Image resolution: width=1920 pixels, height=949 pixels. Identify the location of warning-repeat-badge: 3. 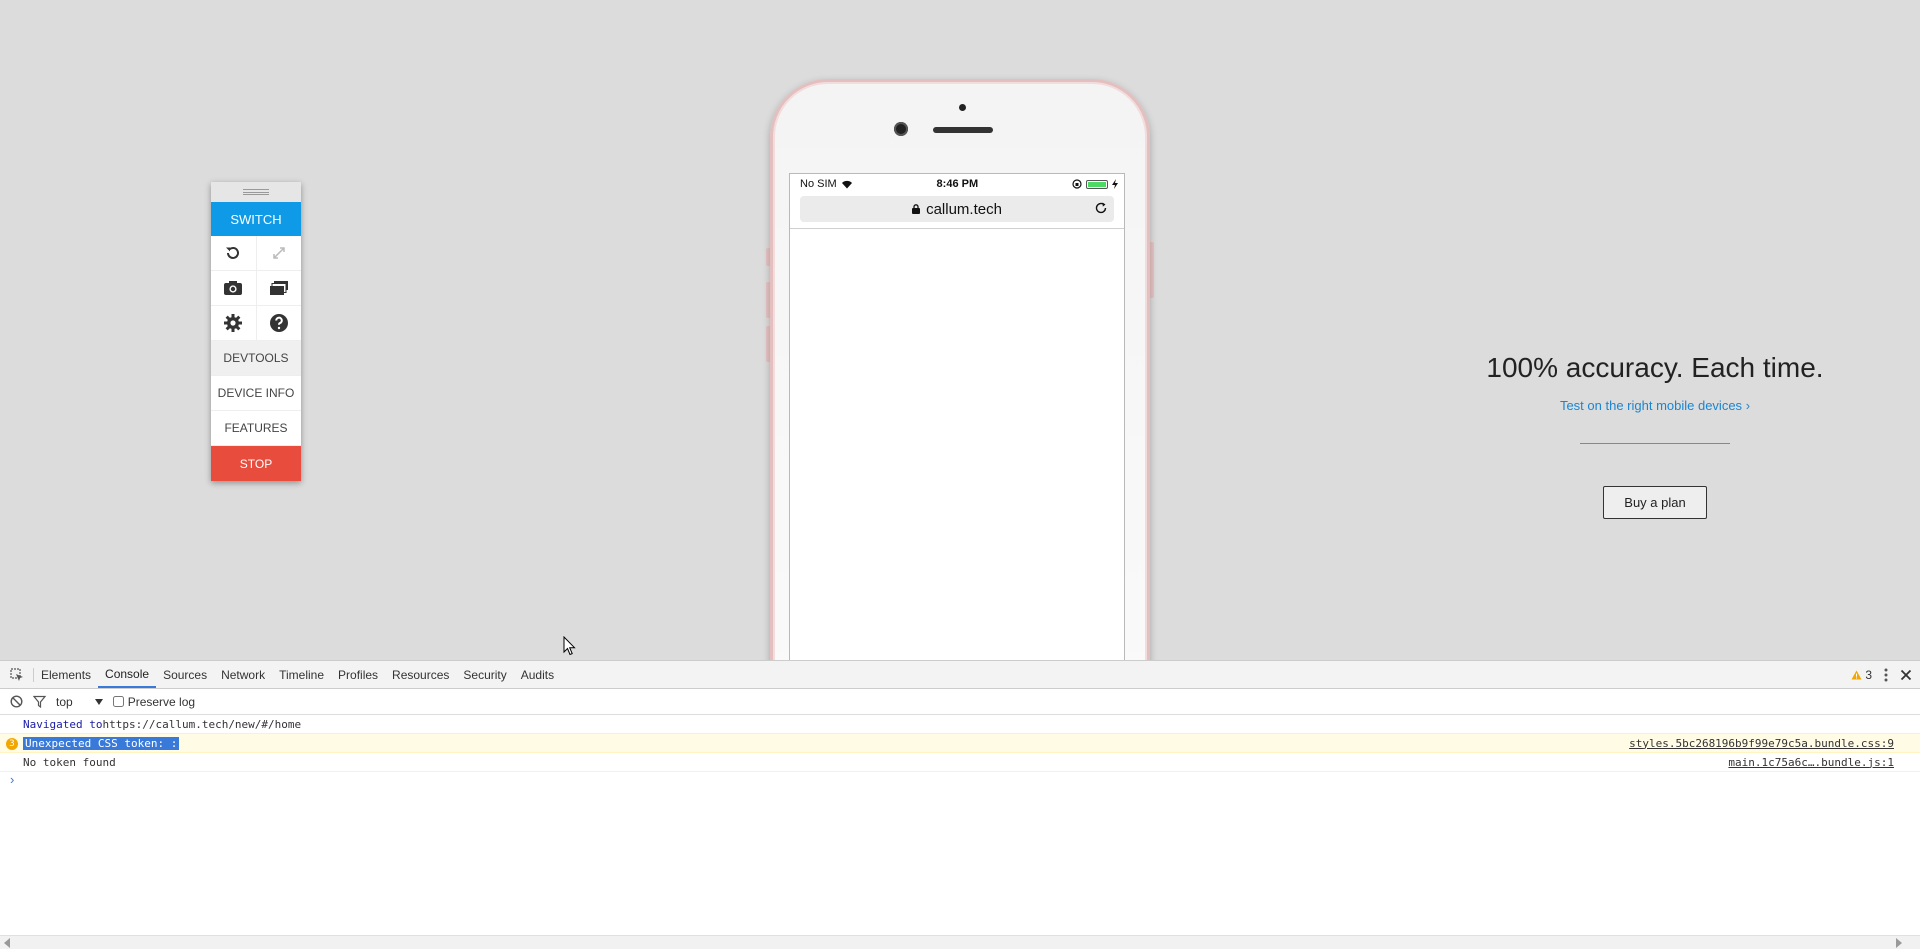
(12, 744).